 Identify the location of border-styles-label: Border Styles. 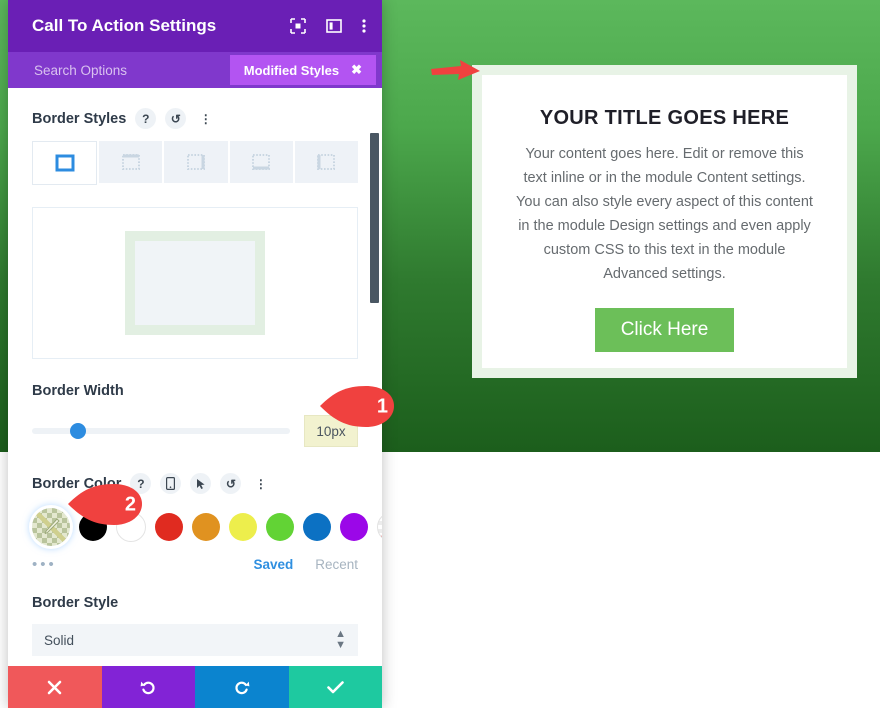
(79, 118).